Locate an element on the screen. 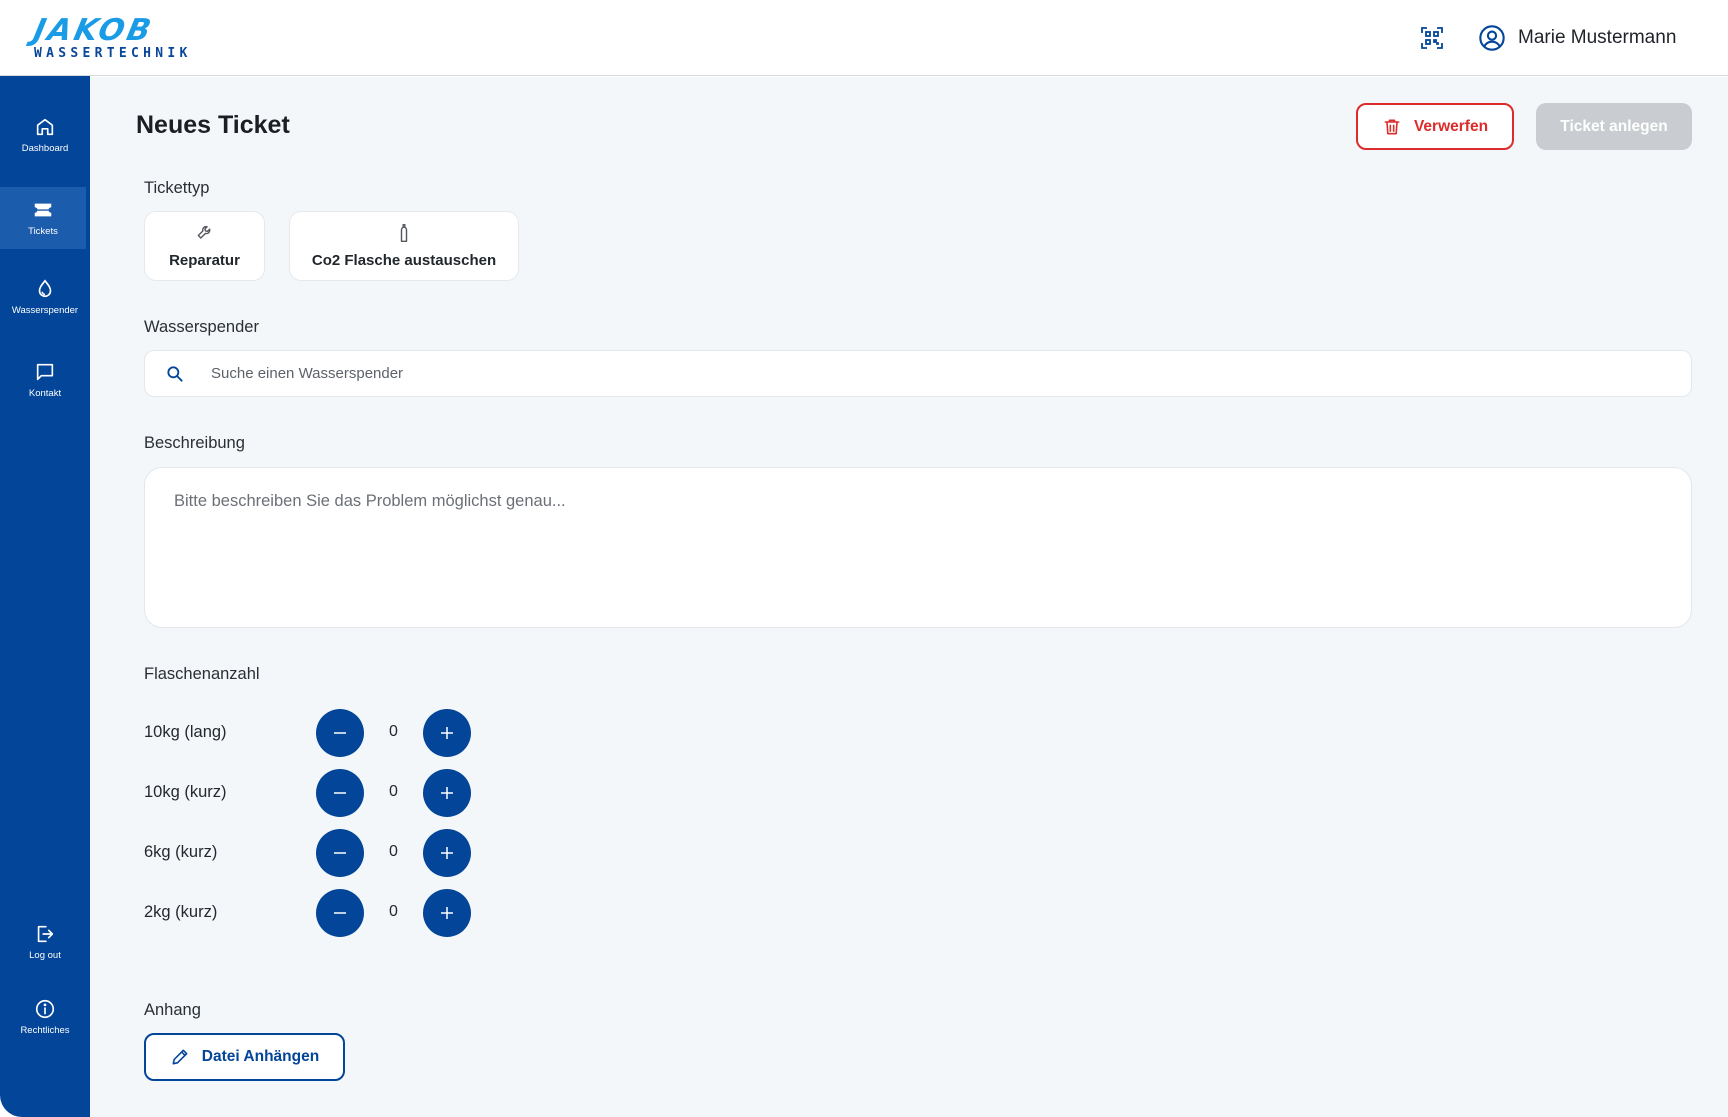 This screenshot has height=1117, width=1728. sidebar-item-kontakt: Kontakt is located at coordinates (45, 380).